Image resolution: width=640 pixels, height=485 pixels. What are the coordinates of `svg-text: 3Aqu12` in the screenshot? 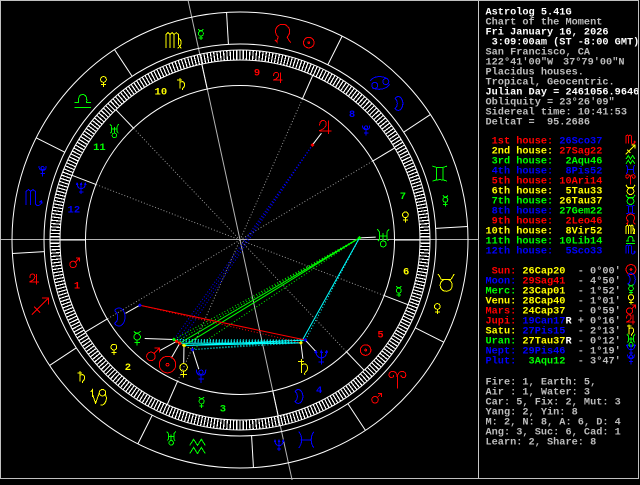 It's located at (543, 361).